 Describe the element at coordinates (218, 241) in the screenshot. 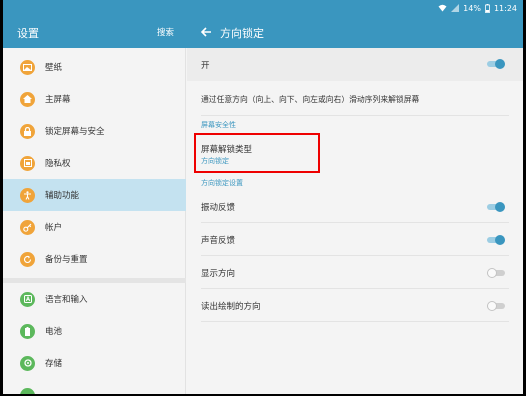

I see `option-label: 声音反馈` at that location.